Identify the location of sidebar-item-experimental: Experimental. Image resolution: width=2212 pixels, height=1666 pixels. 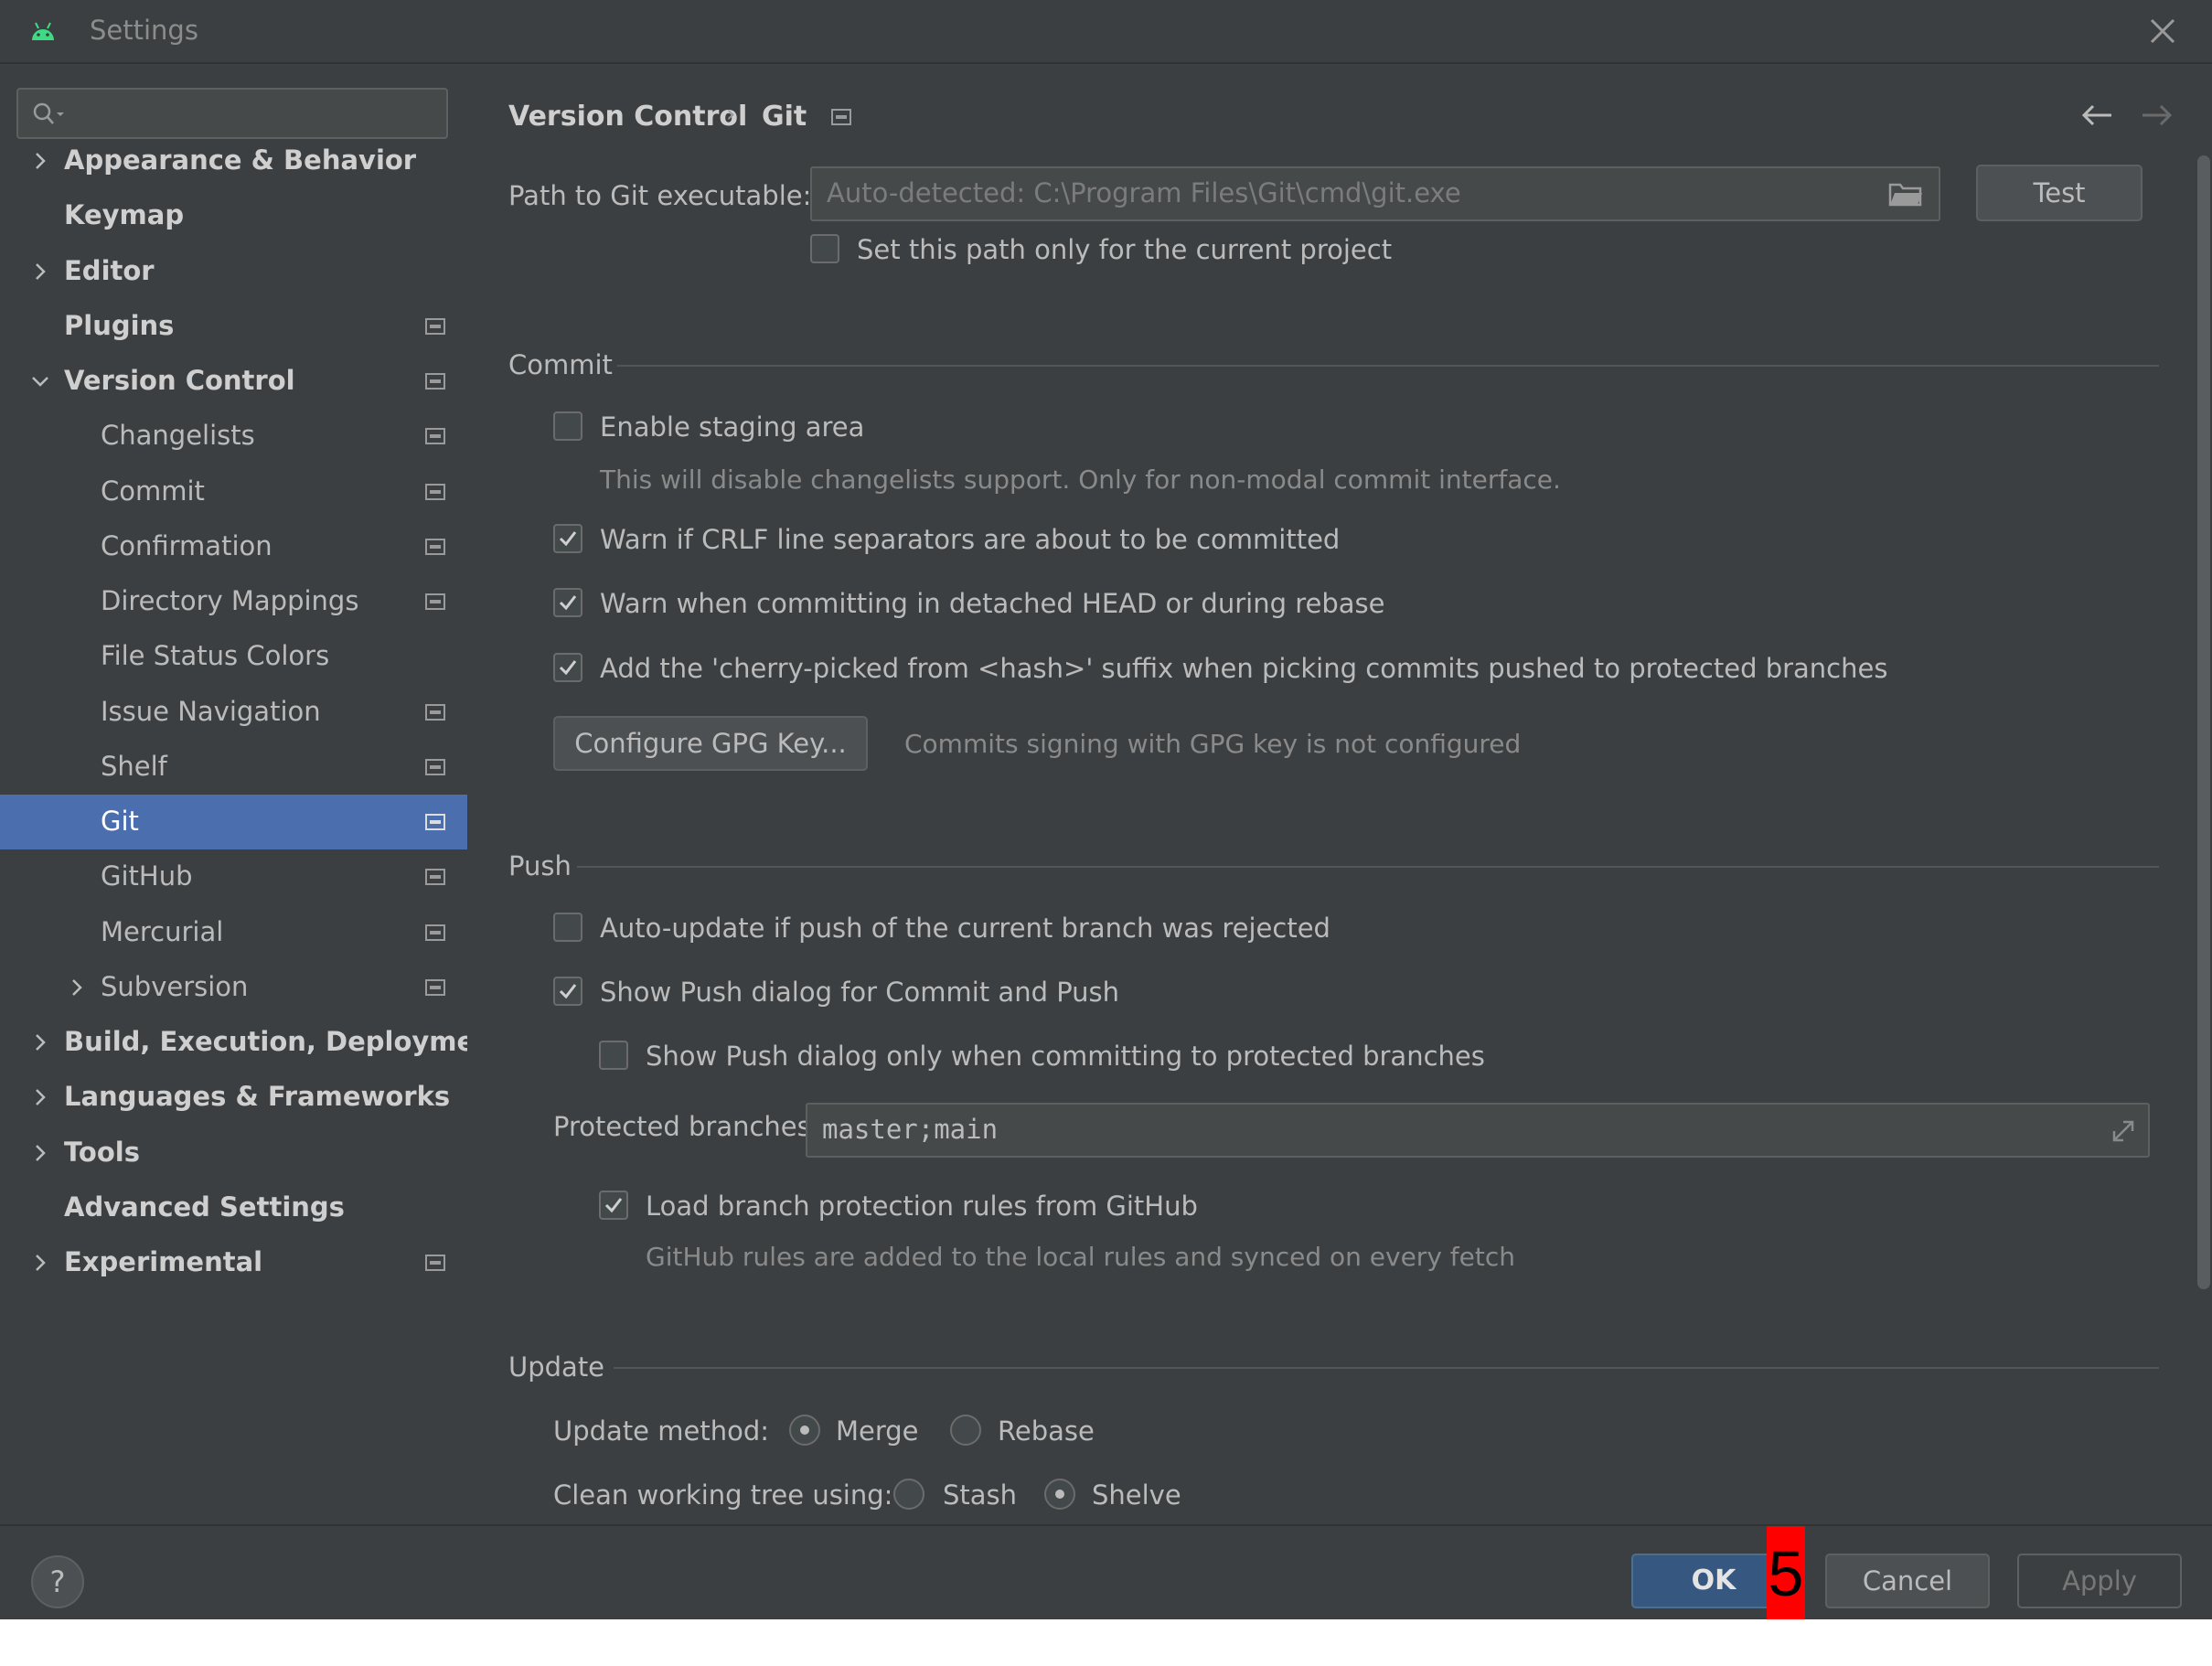
(234, 1262).